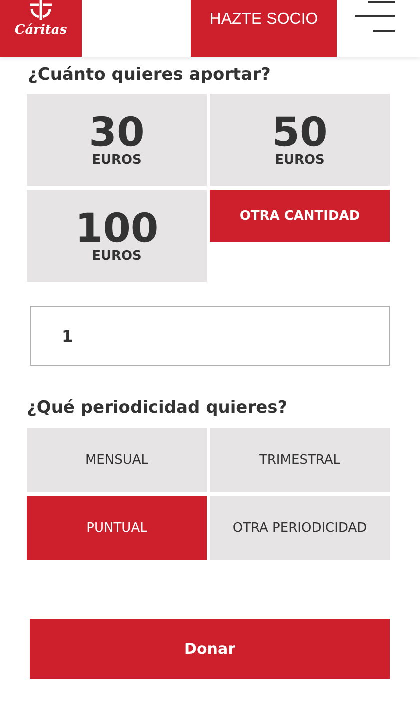 This screenshot has width=420, height=713. I want to click on section-heading: ¿Cuánto quieres aportar?, so click(150, 75).